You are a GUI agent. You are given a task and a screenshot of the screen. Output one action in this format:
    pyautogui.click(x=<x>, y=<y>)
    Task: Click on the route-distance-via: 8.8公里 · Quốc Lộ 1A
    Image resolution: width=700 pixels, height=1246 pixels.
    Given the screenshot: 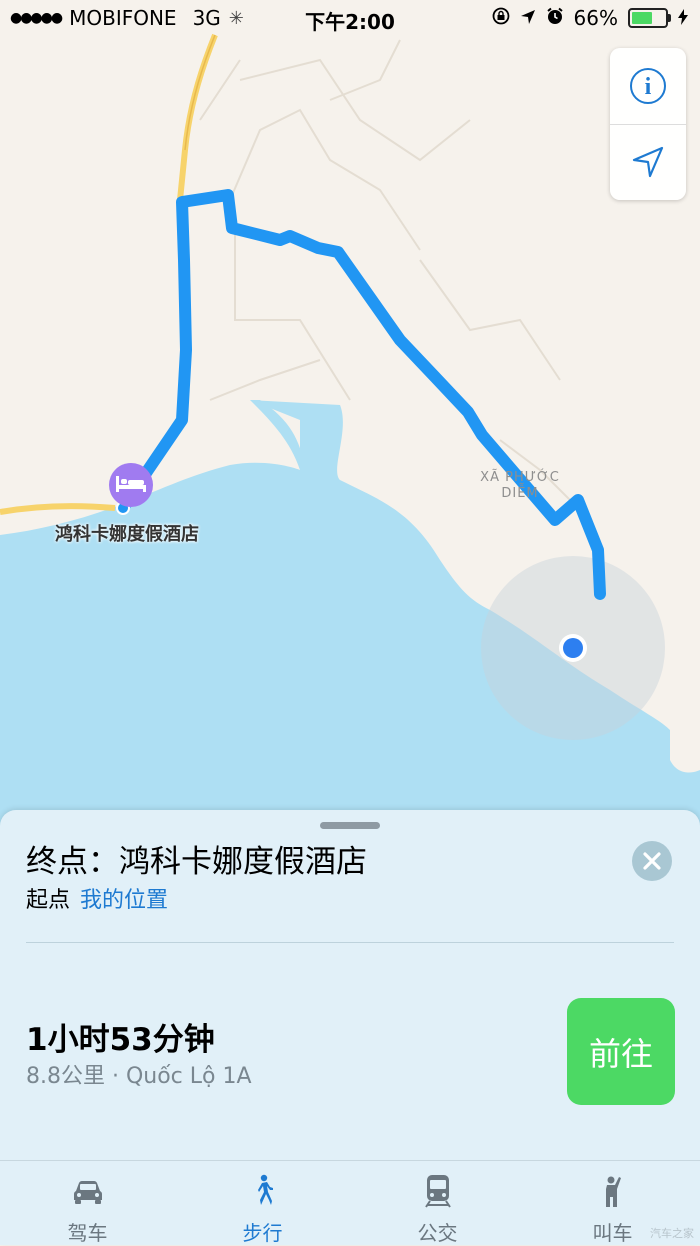 What is the action you would take?
    pyautogui.click(x=139, y=1074)
    